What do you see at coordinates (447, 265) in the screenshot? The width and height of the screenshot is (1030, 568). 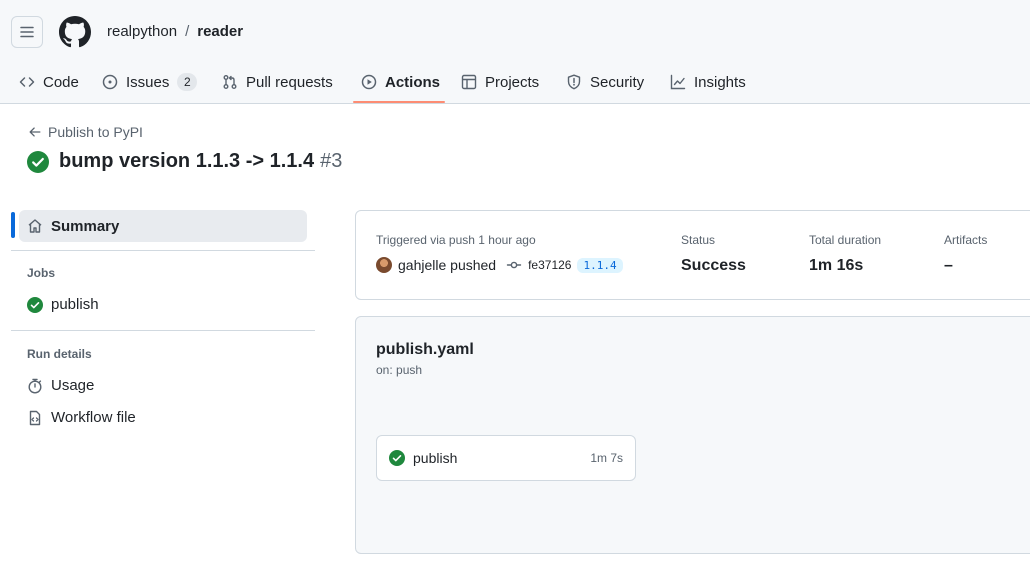 I see `actor-text: gahjelle pushed` at bounding box center [447, 265].